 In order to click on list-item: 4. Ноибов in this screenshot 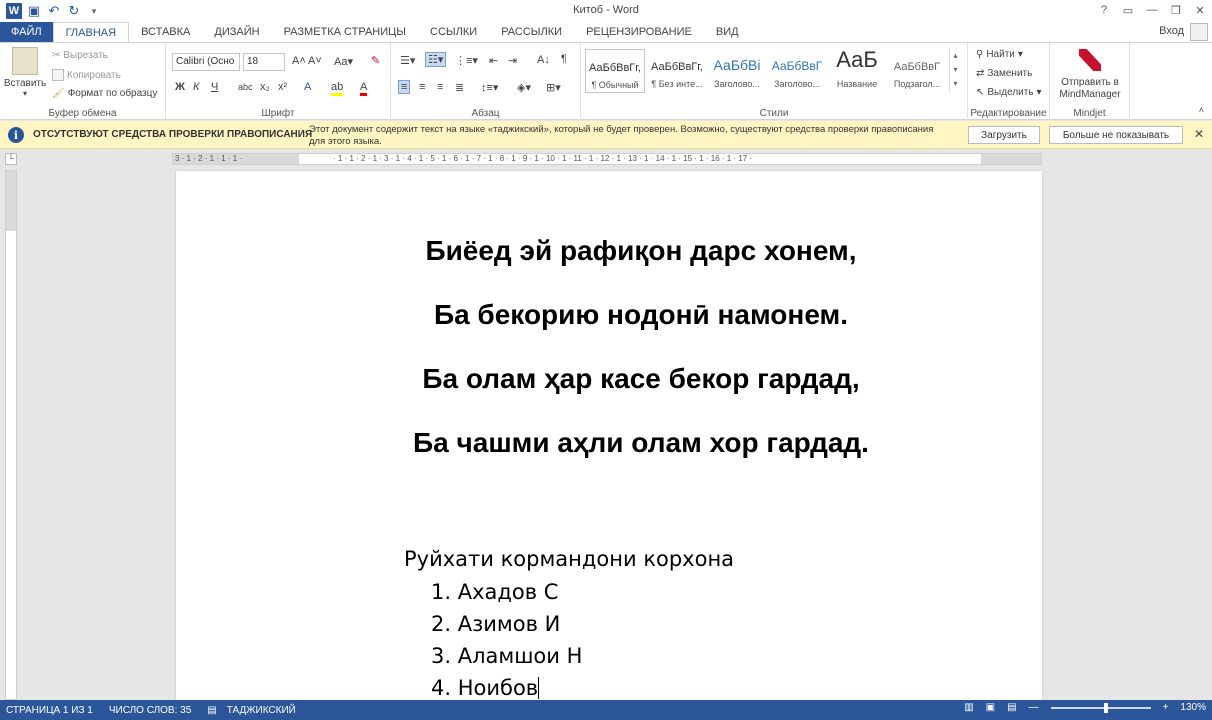, I will do `click(485, 688)`.